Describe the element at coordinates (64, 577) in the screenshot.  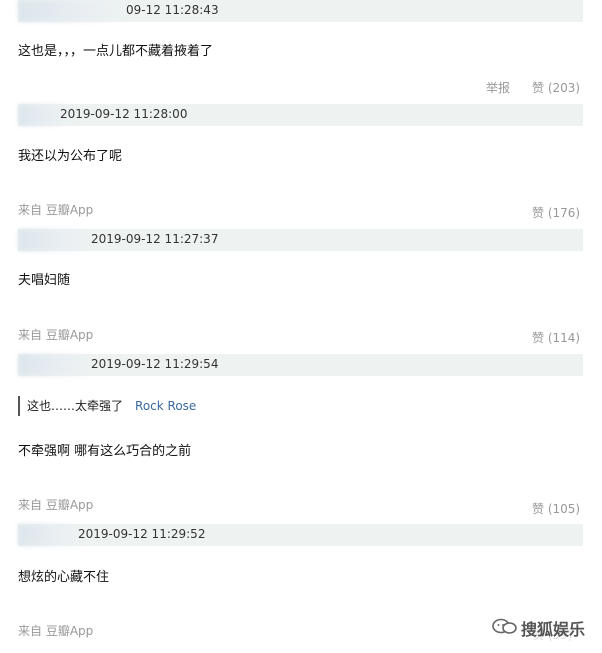
I see `comment-text: 想炫的心藏不住` at that location.